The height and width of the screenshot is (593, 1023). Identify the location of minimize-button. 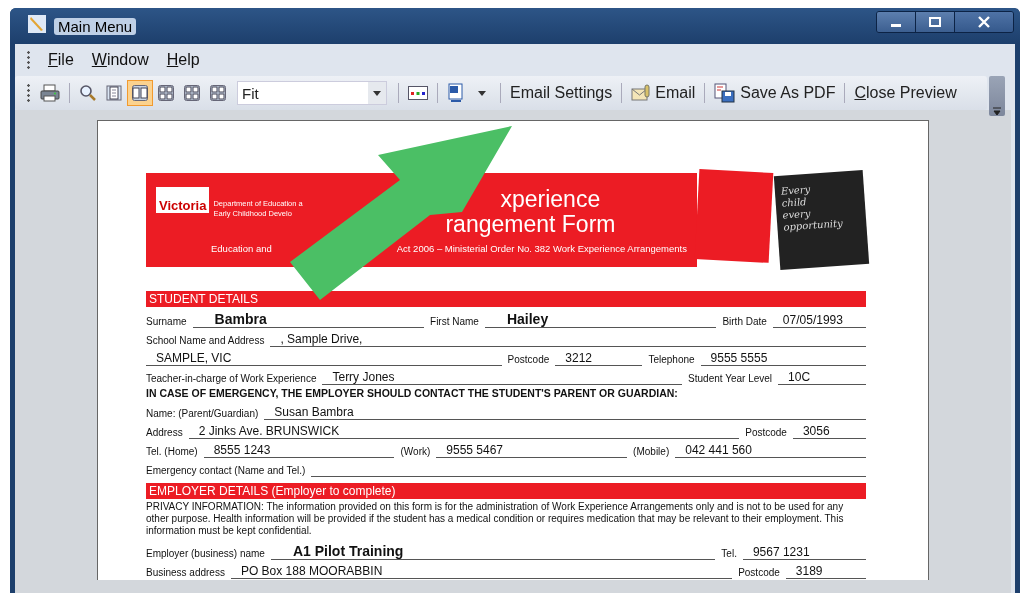
(896, 22).